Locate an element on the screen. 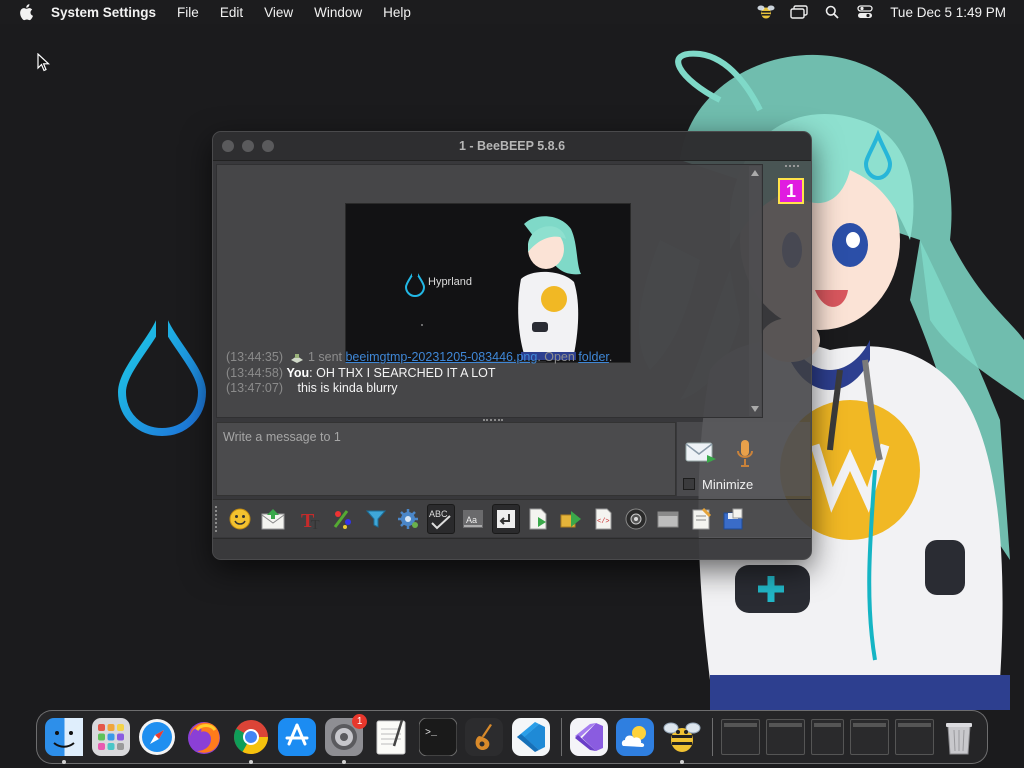  menu-edit: Edit is located at coordinates (231, 12).